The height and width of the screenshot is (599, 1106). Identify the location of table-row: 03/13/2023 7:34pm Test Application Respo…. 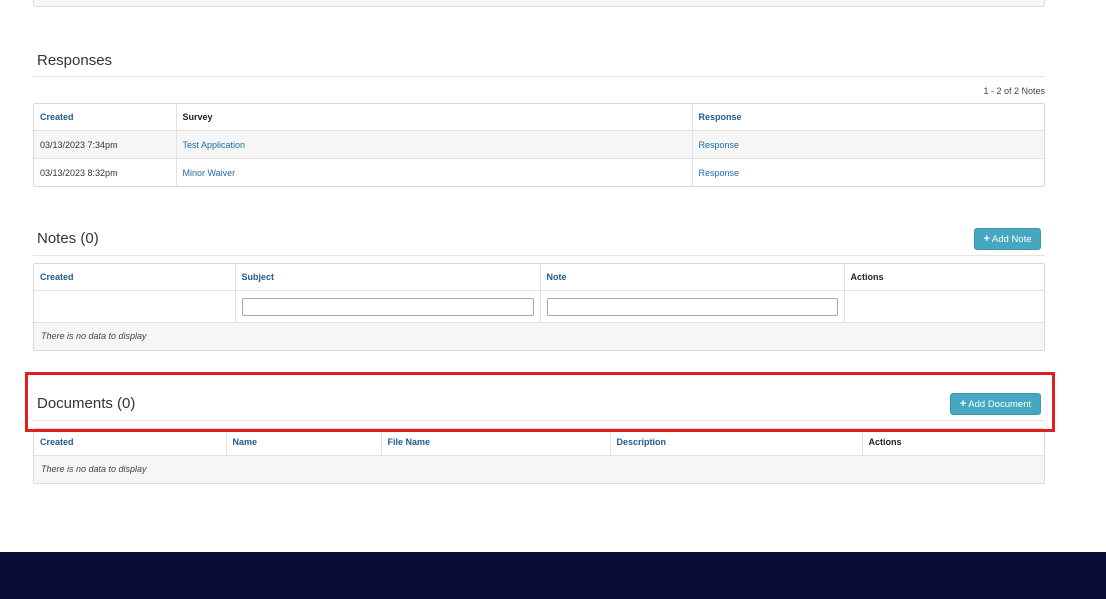
(539, 144).